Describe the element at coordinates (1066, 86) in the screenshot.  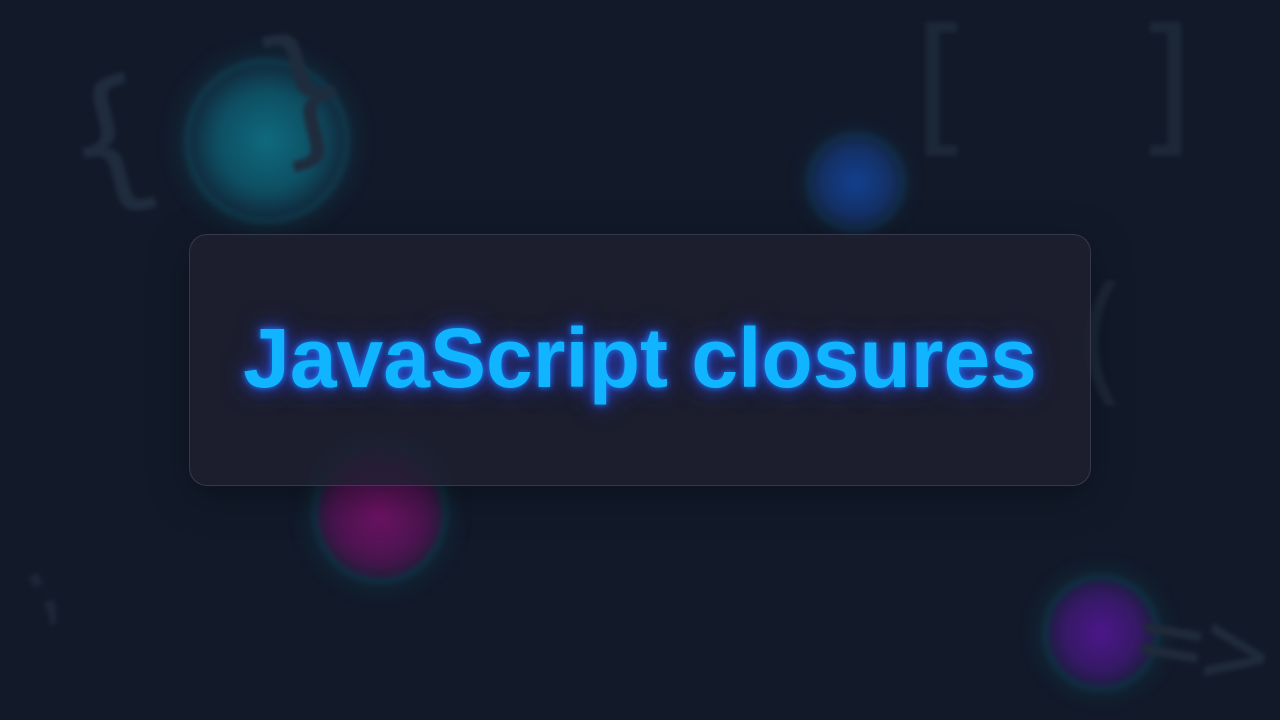
I see `square-brackets-symbol: [ ]` at that location.